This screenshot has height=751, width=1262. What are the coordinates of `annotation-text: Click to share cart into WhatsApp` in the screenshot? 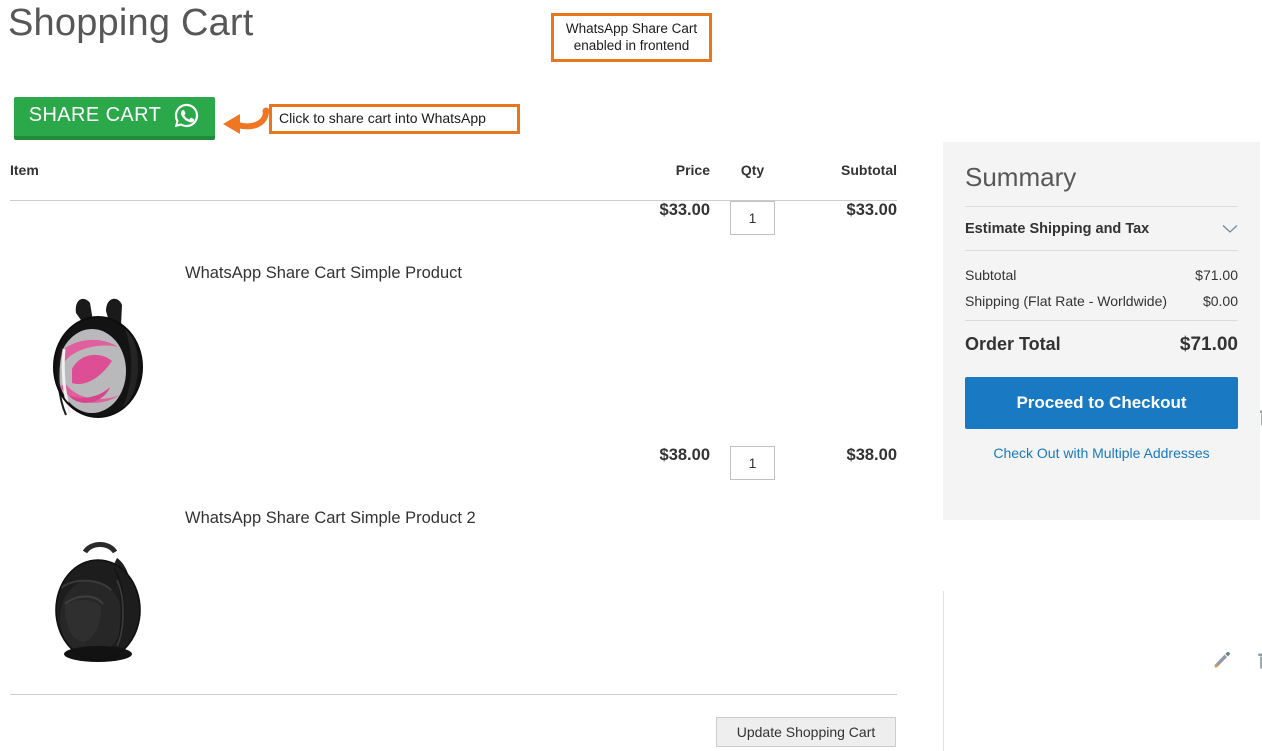 It's located at (382, 118).